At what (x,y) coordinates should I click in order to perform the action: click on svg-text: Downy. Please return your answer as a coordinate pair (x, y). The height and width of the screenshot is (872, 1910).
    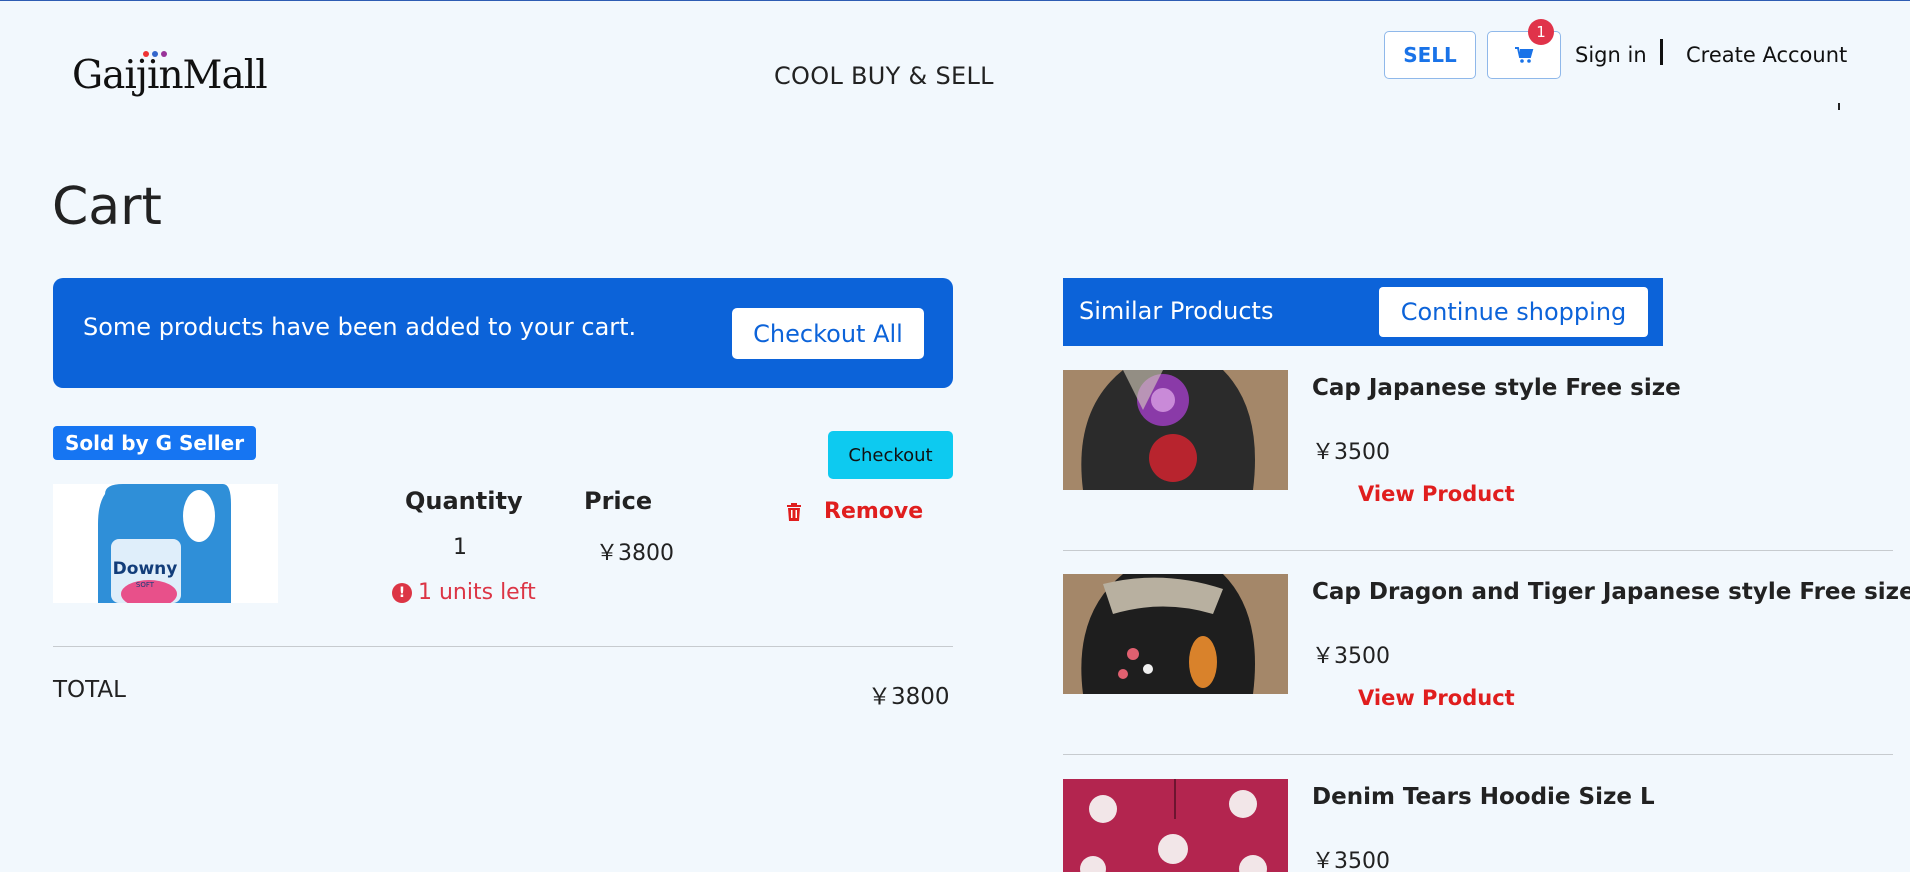
    Looking at the image, I should click on (145, 569).